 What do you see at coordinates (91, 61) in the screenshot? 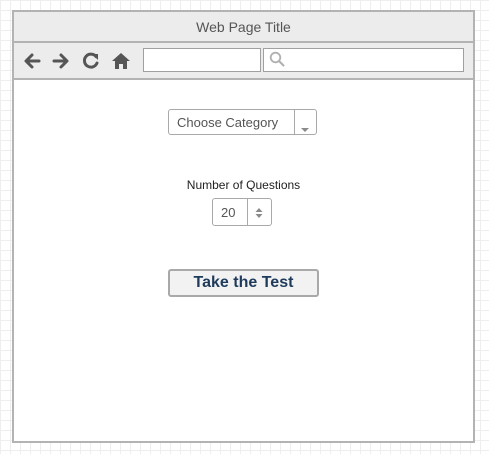
I see `reload-icon` at bounding box center [91, 61].